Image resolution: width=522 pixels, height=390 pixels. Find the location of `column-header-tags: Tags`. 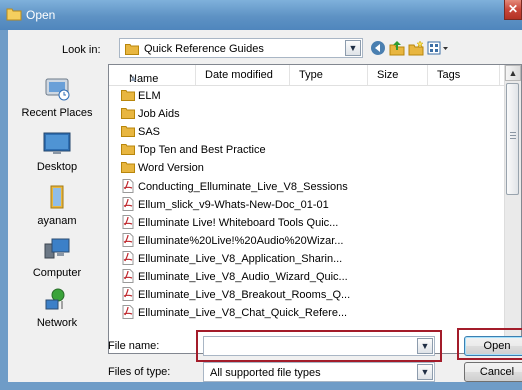

column-header-tags: Tags is located at coordinates (448, 75).